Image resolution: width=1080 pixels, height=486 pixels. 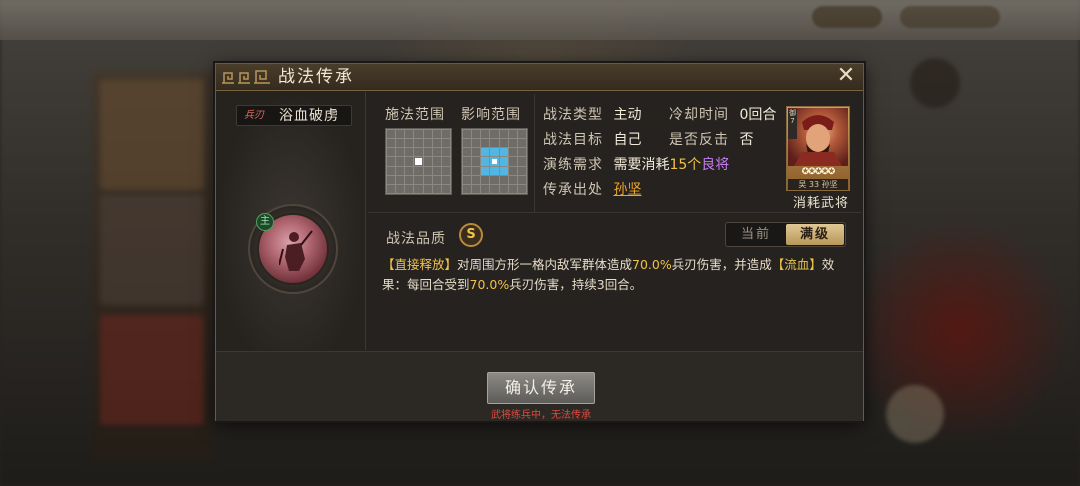 I want to click on training-label: 演练需求, so click(x=573, y=165).